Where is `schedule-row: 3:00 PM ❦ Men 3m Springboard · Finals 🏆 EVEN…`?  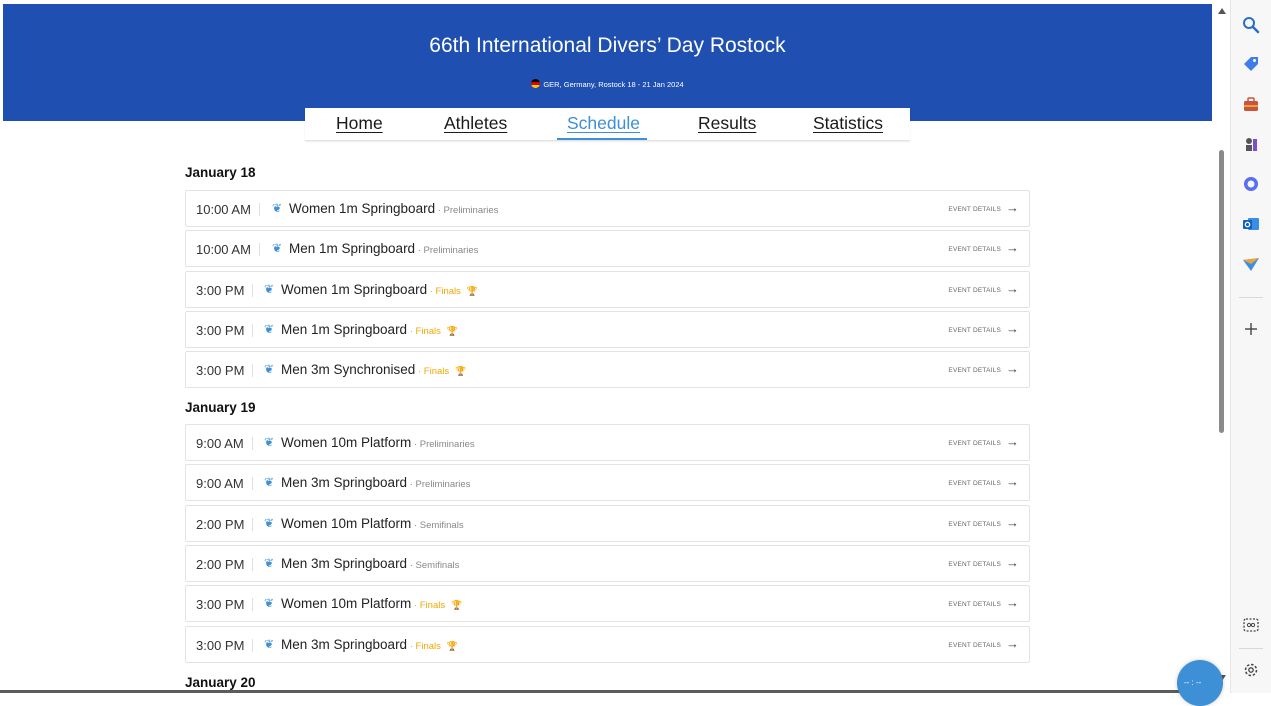 schedule-row: 3:00 PM ❦ Men 3m Springboard · Finals 🏆 EVEN… is located at coordinates (607, 644).